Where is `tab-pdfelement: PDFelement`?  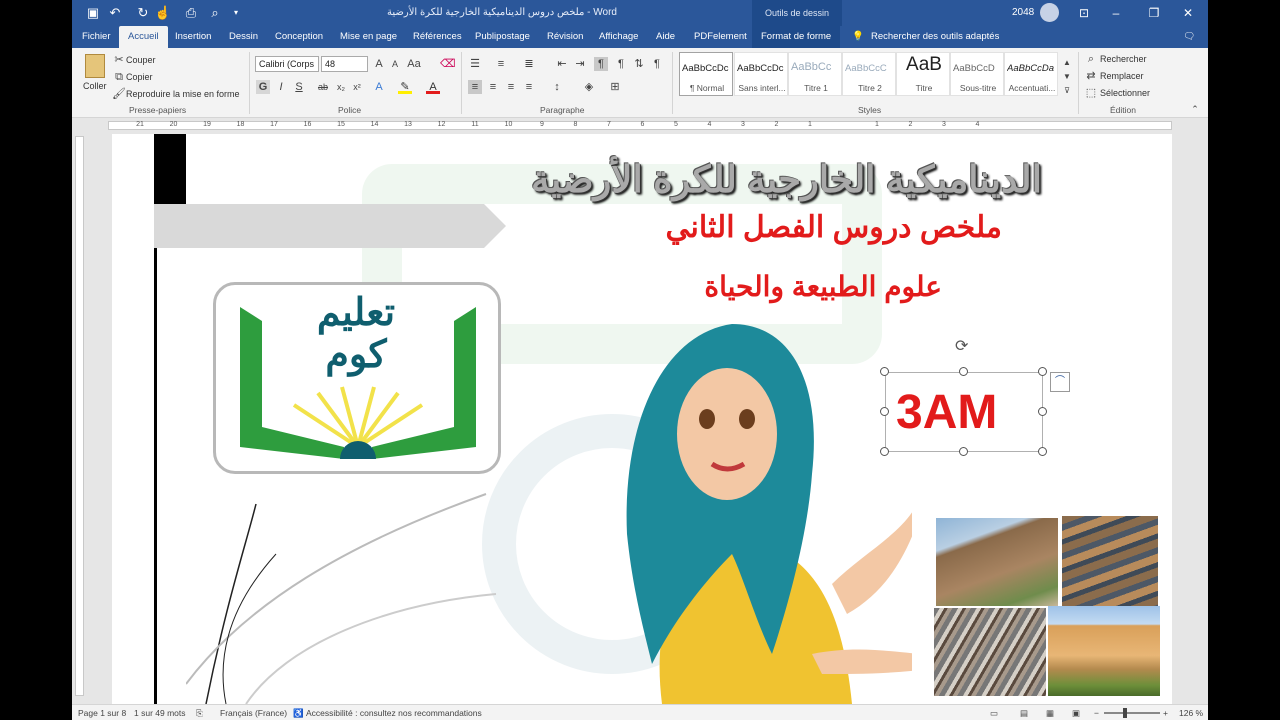 tab-pdfelement: PDFelement is located at coordinates (720, 37).